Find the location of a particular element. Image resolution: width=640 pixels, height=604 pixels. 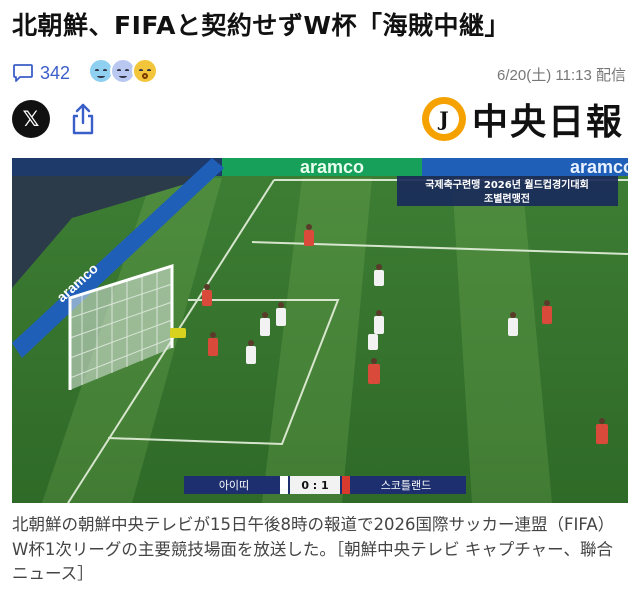

publisher-name: 中央日報 is located at coordinates (547, 122).